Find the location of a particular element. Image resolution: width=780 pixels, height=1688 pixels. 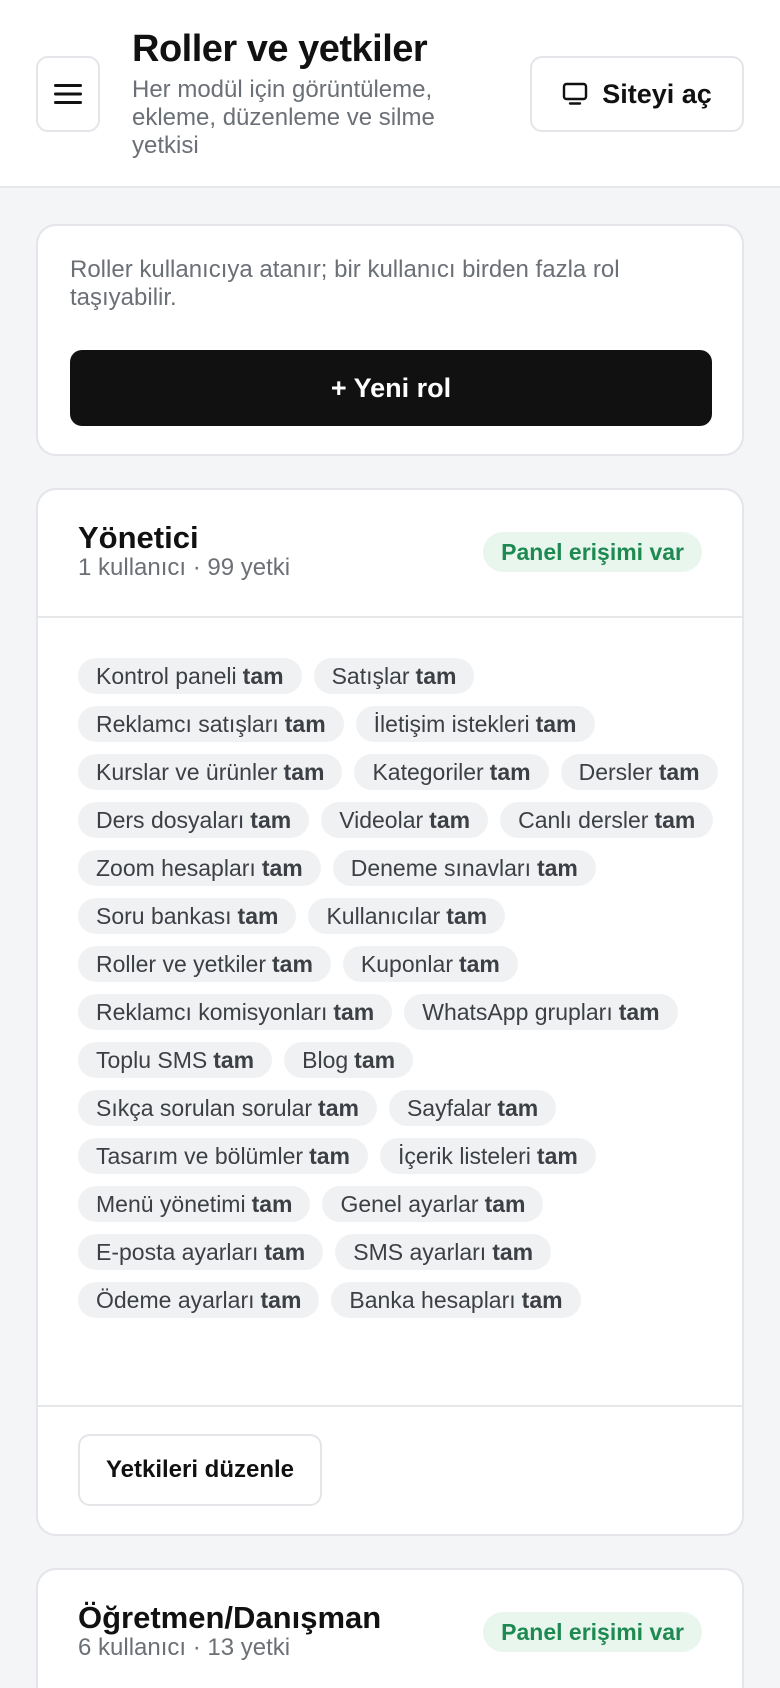

permission-module: Banka hesapları is located at coordinates (432, 1299).